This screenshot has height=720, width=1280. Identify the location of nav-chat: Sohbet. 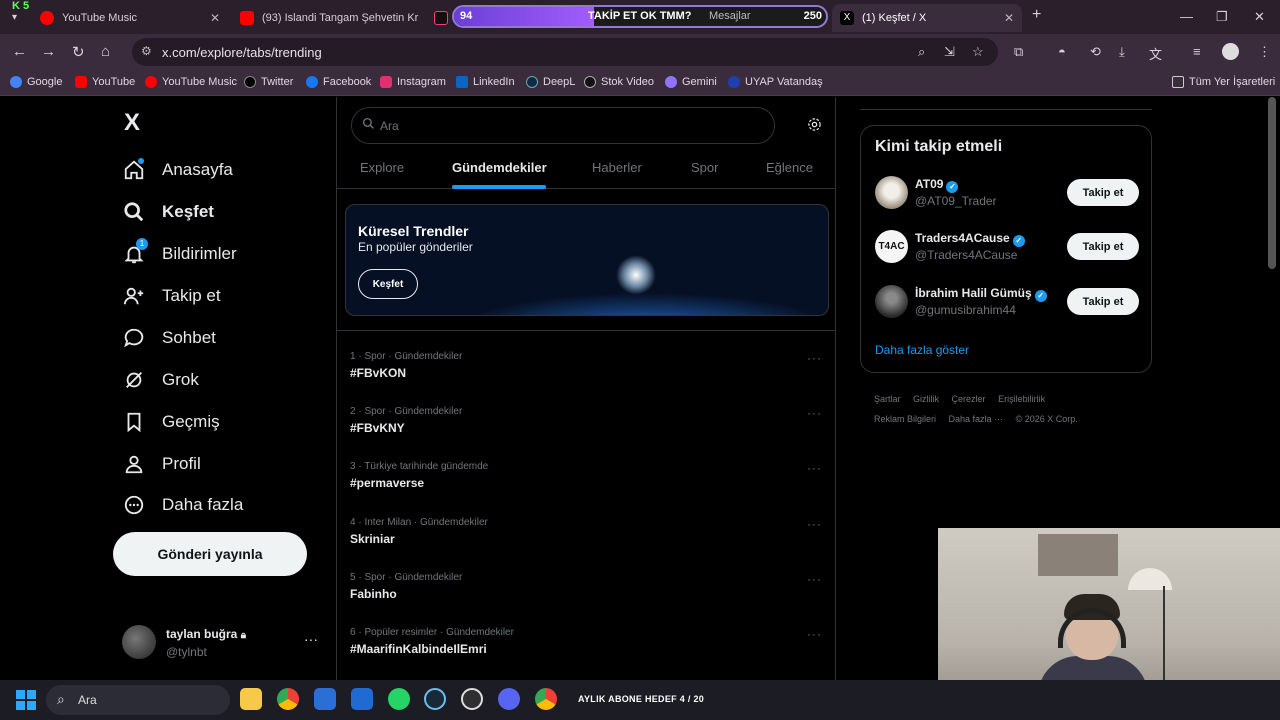
(169, 338).